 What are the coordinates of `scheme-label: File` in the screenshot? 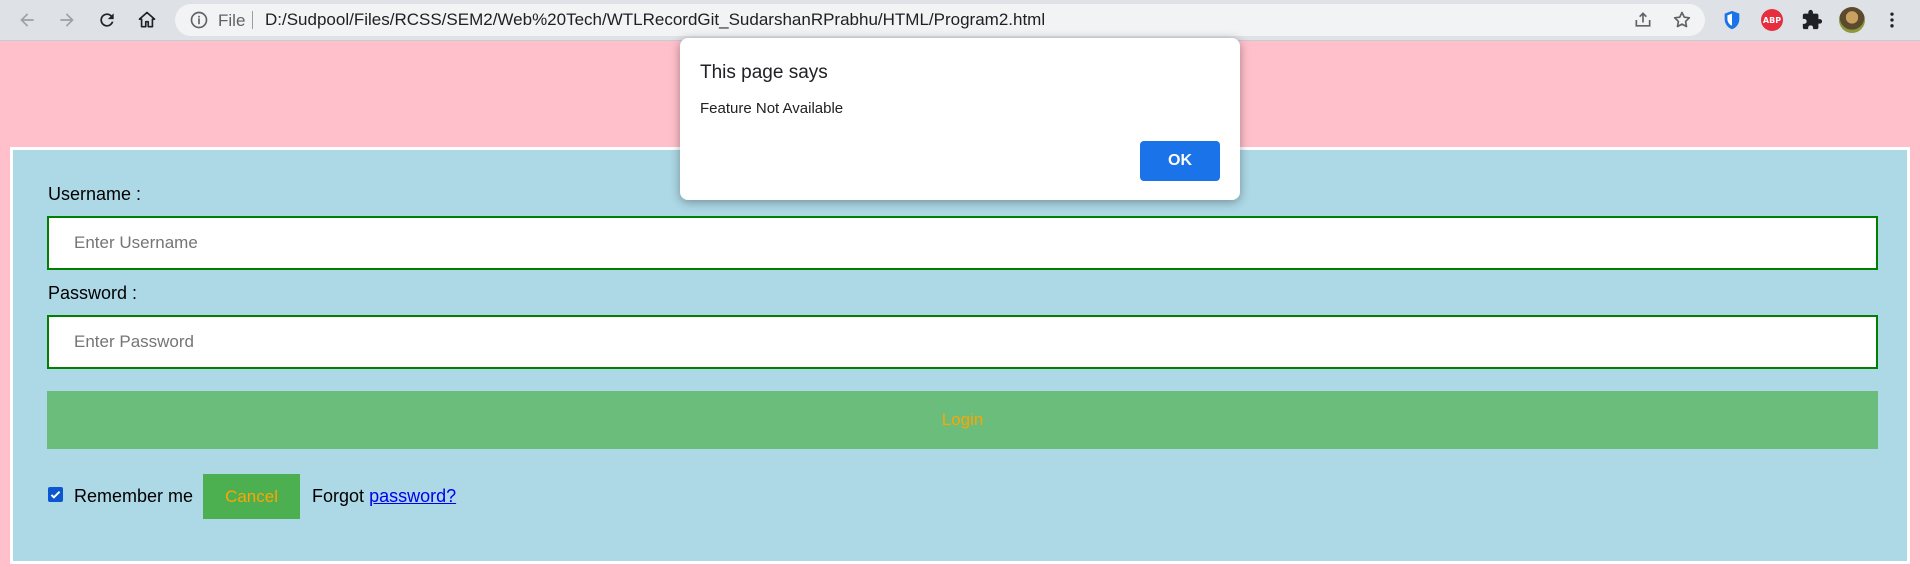 It's located at (232, 20).